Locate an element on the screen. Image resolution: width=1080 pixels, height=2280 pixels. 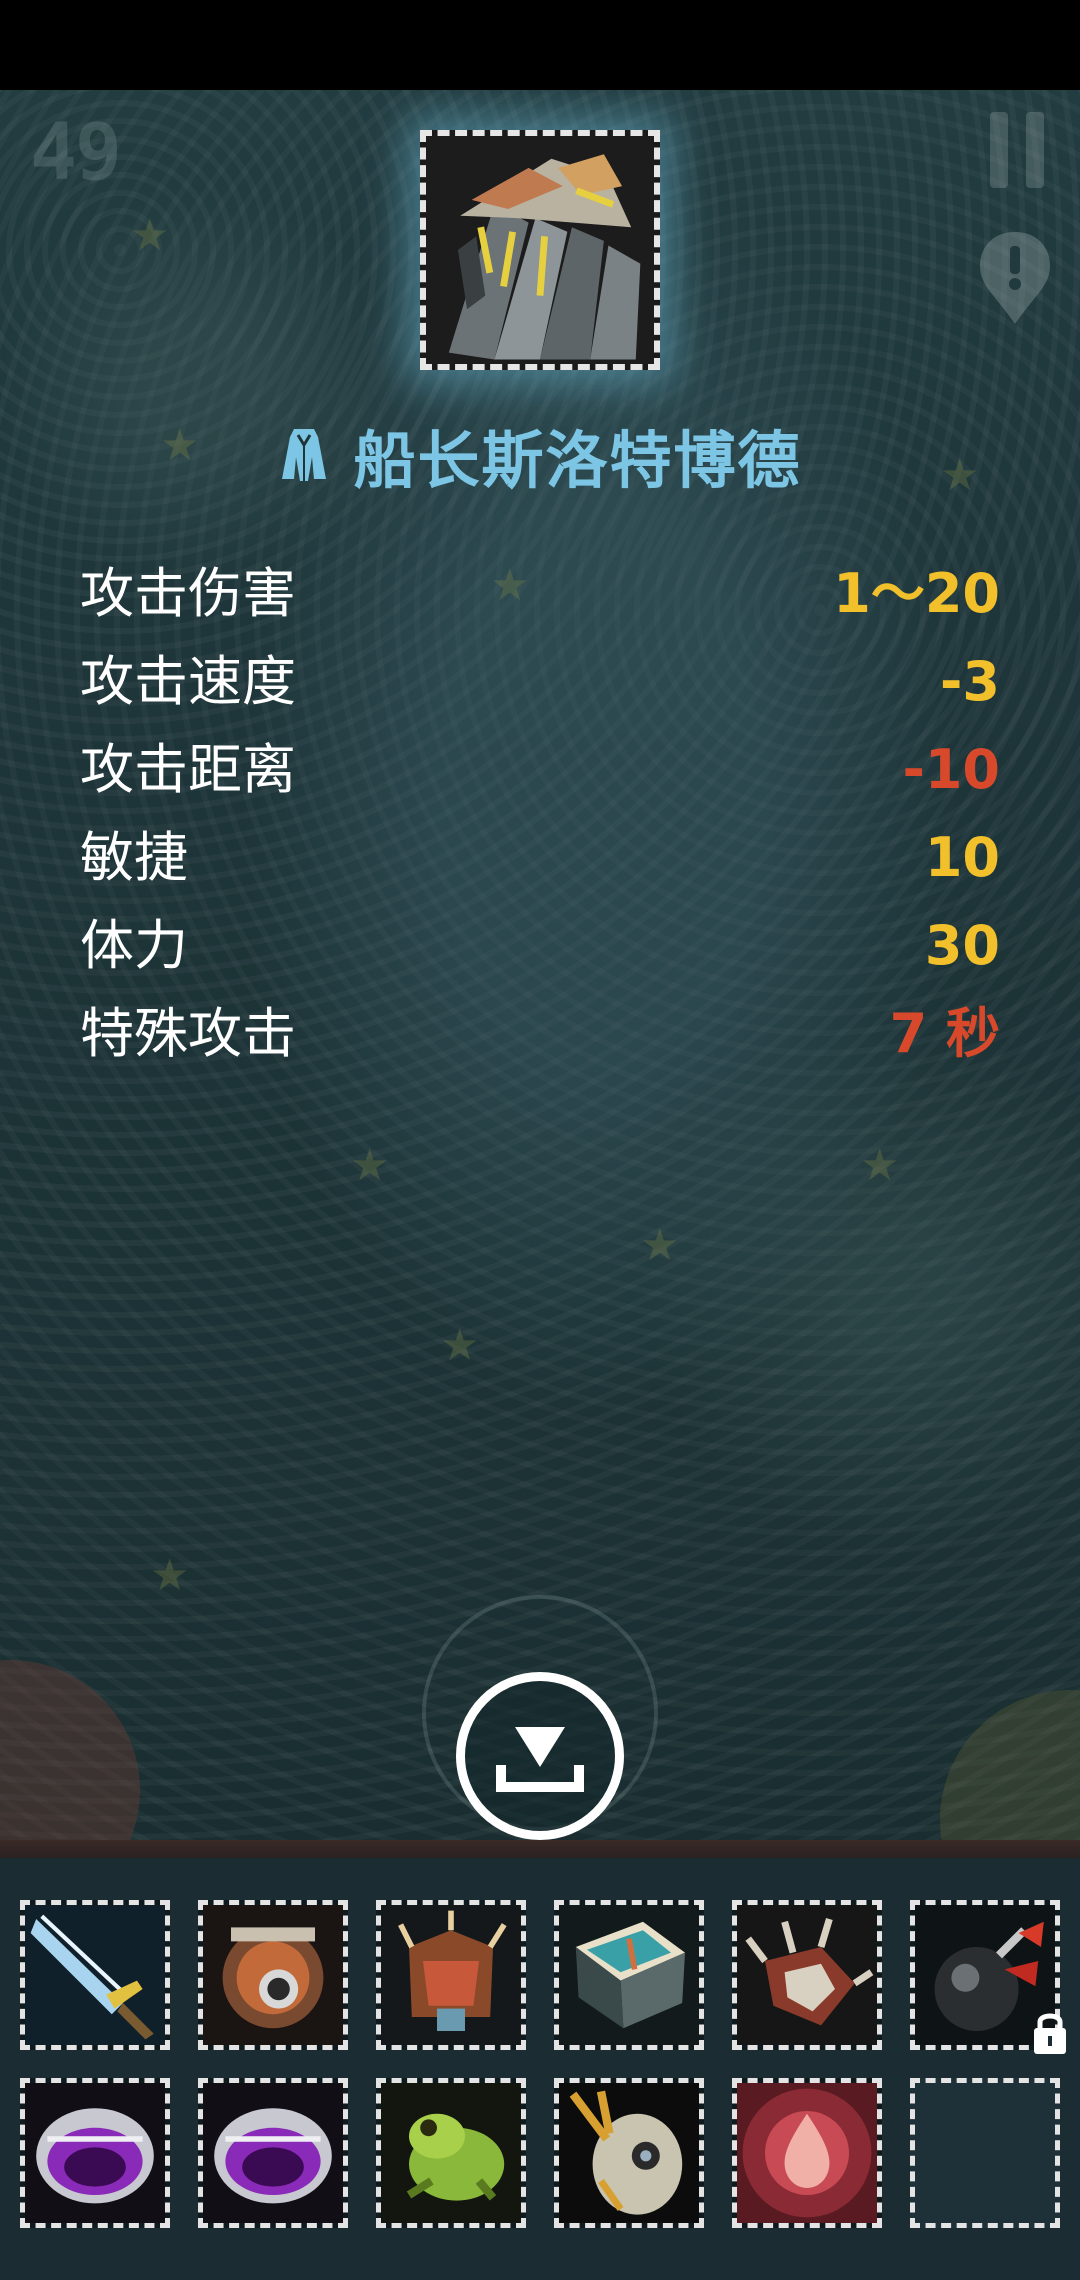
spiked-claw-item-icon is located at coordinates (807, 1975).